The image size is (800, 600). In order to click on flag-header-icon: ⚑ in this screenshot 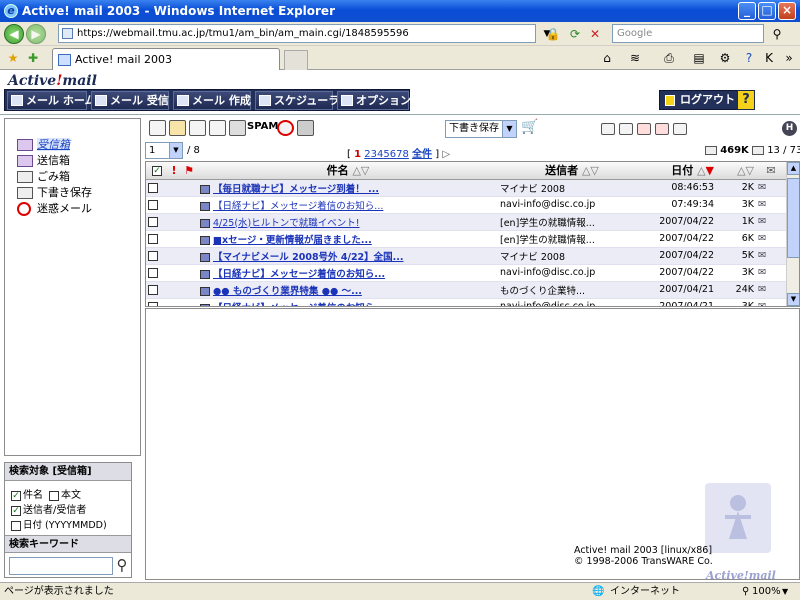, I will do `click(189, 171)`.